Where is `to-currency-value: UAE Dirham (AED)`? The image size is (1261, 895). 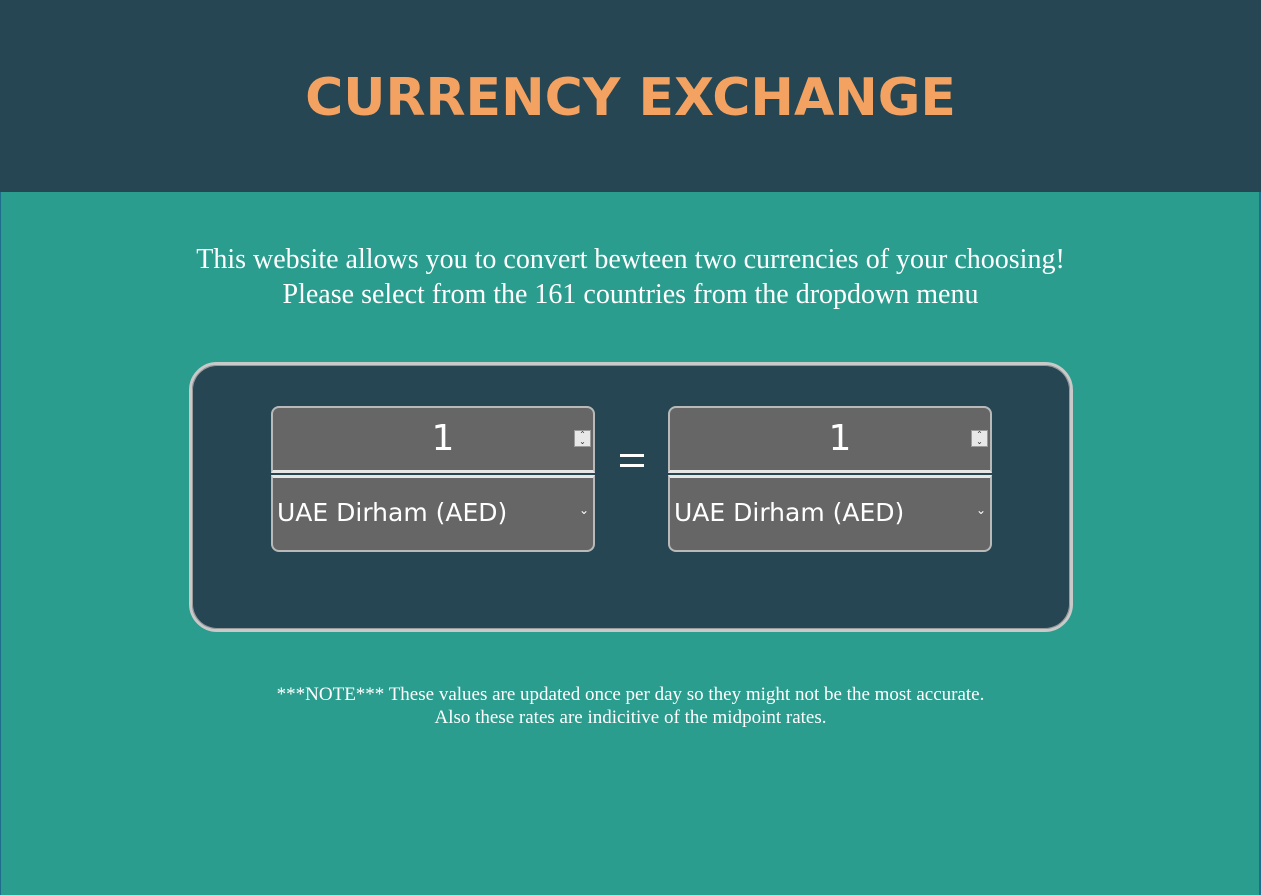
to-currency-value: UAE Dirham (AED) is located at coordinates (789, 512).